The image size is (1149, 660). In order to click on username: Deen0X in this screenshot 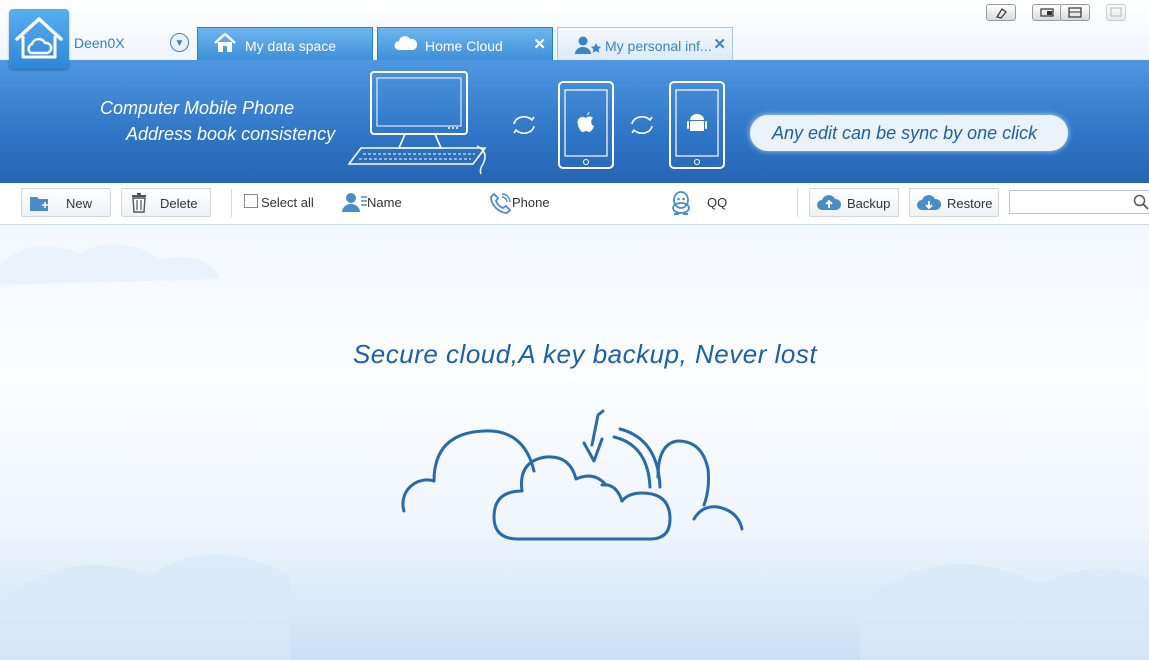, I will do `click(99, 43)`.